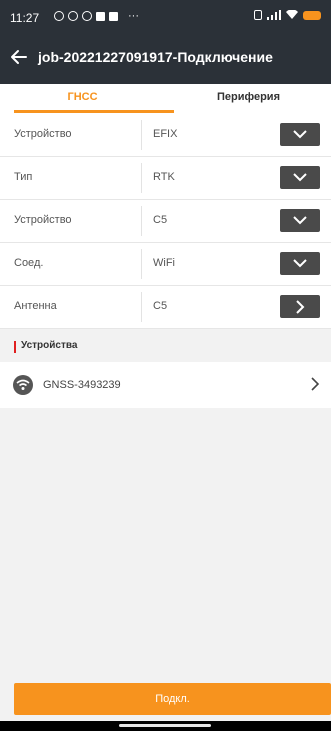 Image resolution: width=331 pixels, height=731 pixels. I want to click on wifi-icon, so click(23, 385).